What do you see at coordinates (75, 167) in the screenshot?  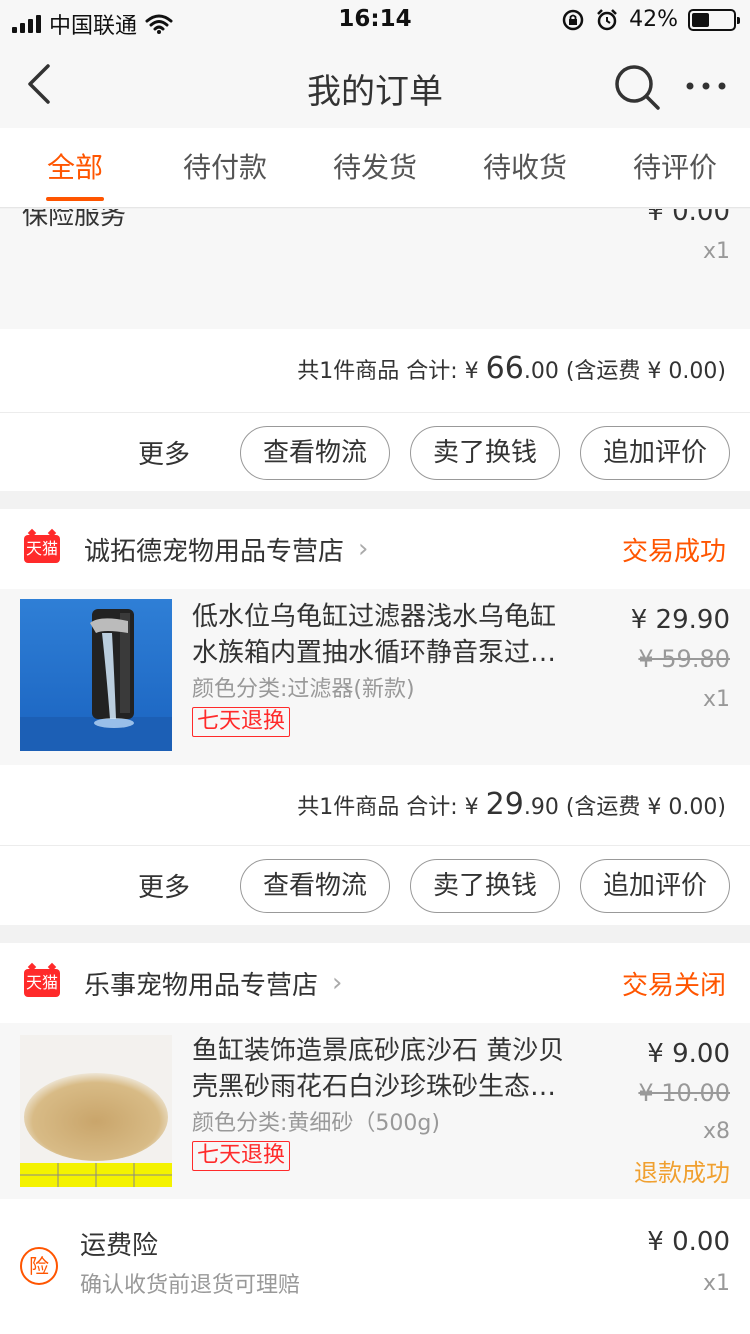 I see `tab-all: 全部` at bounding box center [75, 167].